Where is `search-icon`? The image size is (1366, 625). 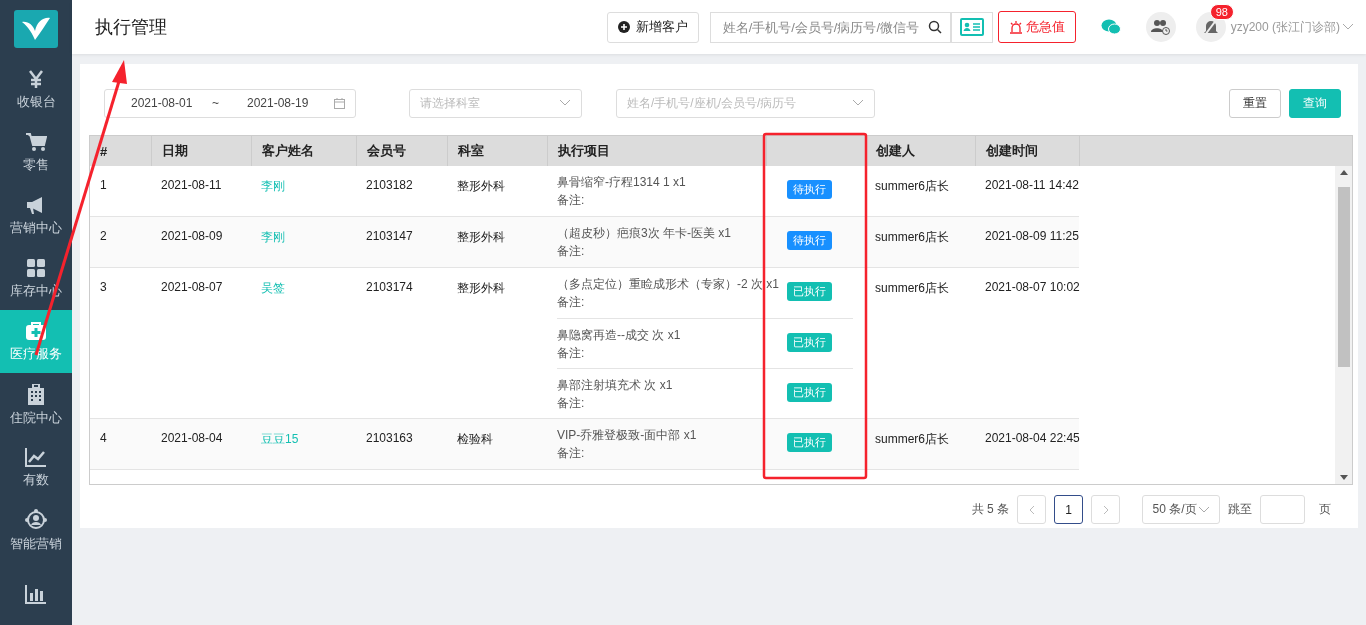 search-icon is located at coordinates (934, 27).